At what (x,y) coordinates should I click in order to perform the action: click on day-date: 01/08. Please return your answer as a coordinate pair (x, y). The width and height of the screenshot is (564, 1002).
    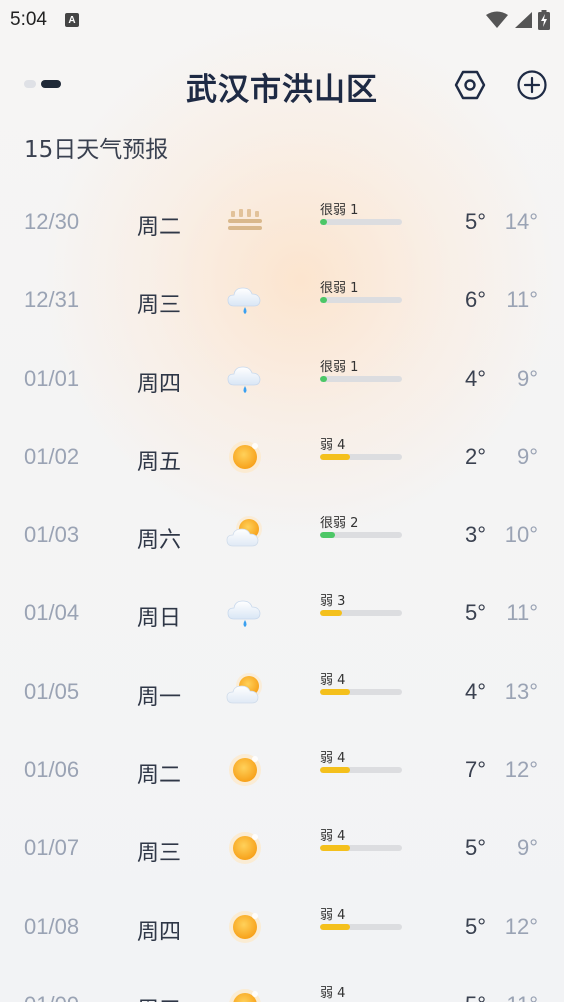
    Looking at the image, I should click on (52, 926).